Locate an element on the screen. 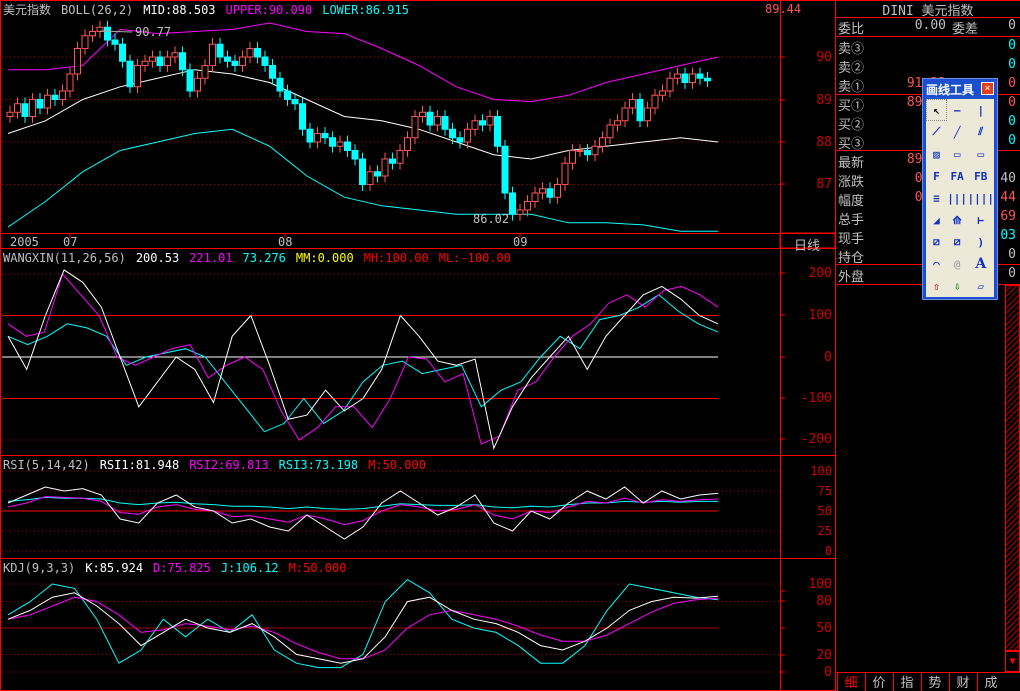 The height and width of the screenshot is (691, 1020). high-label: 90.77 is located at coordinates (153, 32).